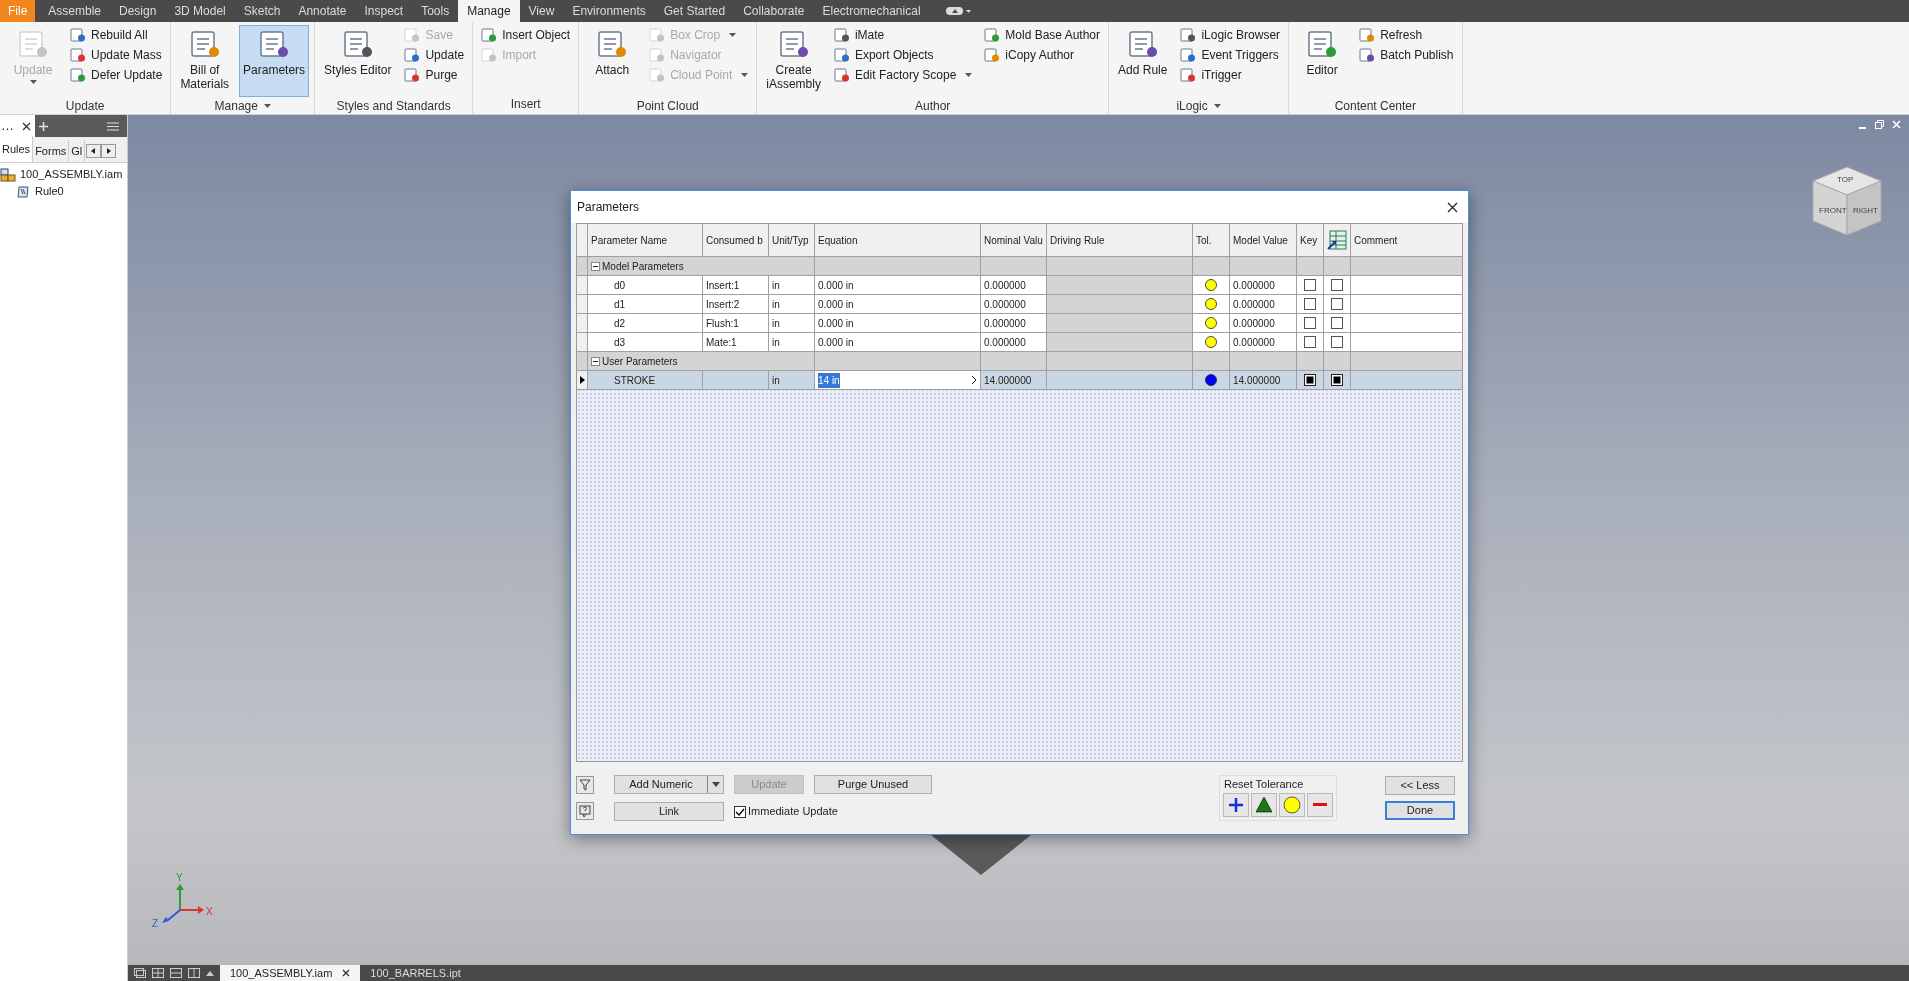 This screenshot has height=981, width=1909. I want to click on ribbon-tab: Annotate, so click(322, 11).